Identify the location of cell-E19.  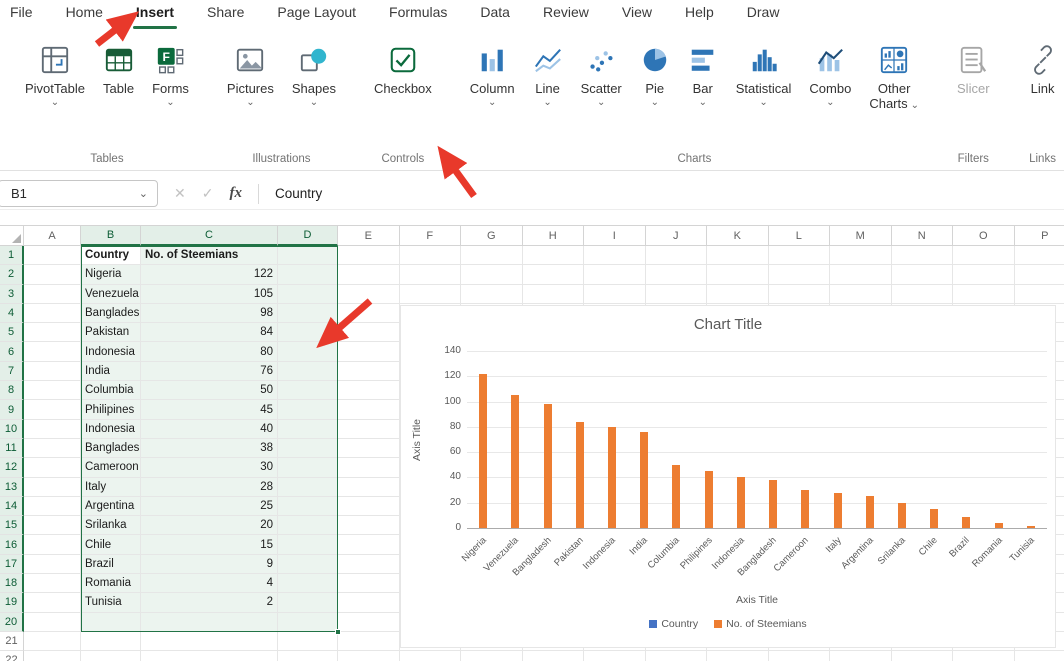
(369, 603).